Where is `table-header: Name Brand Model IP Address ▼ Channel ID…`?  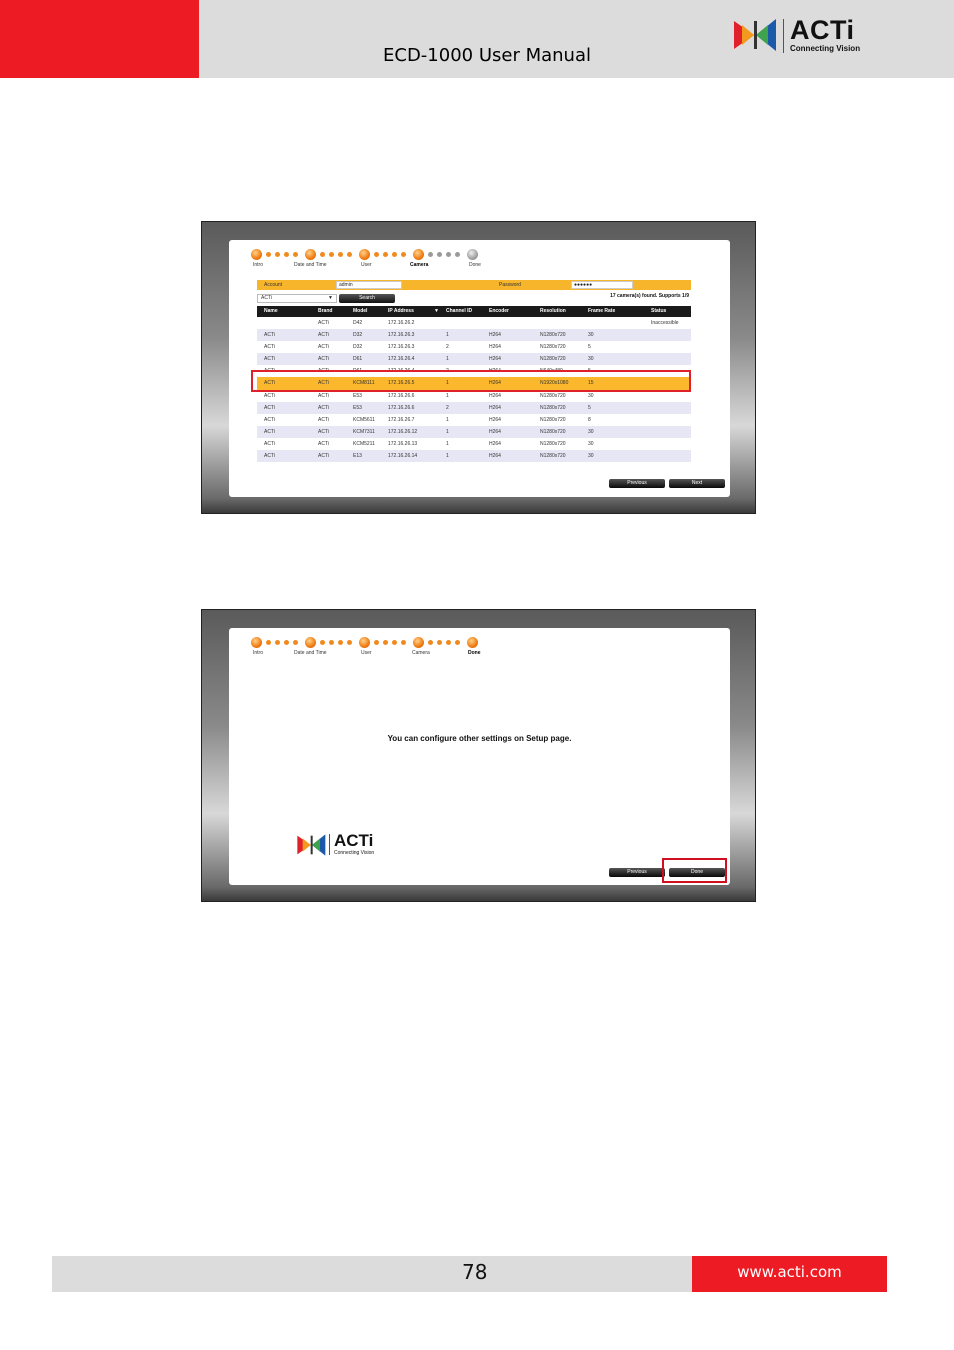 table-header: Name Brand Model IP Address ▼ Channel ID… is located at coordinates (474, 311).